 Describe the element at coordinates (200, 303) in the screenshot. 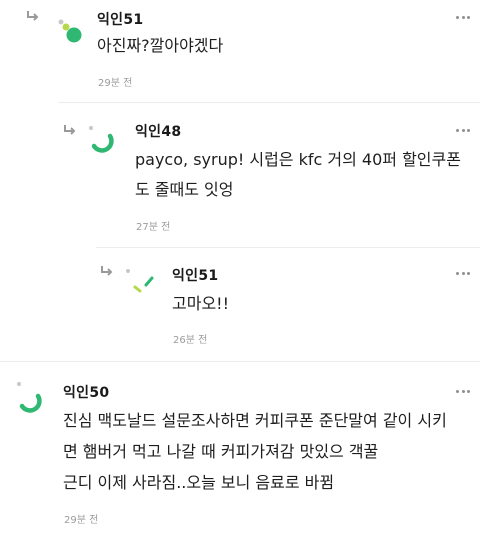

I see `comment-text: 고마오!!` at that location.